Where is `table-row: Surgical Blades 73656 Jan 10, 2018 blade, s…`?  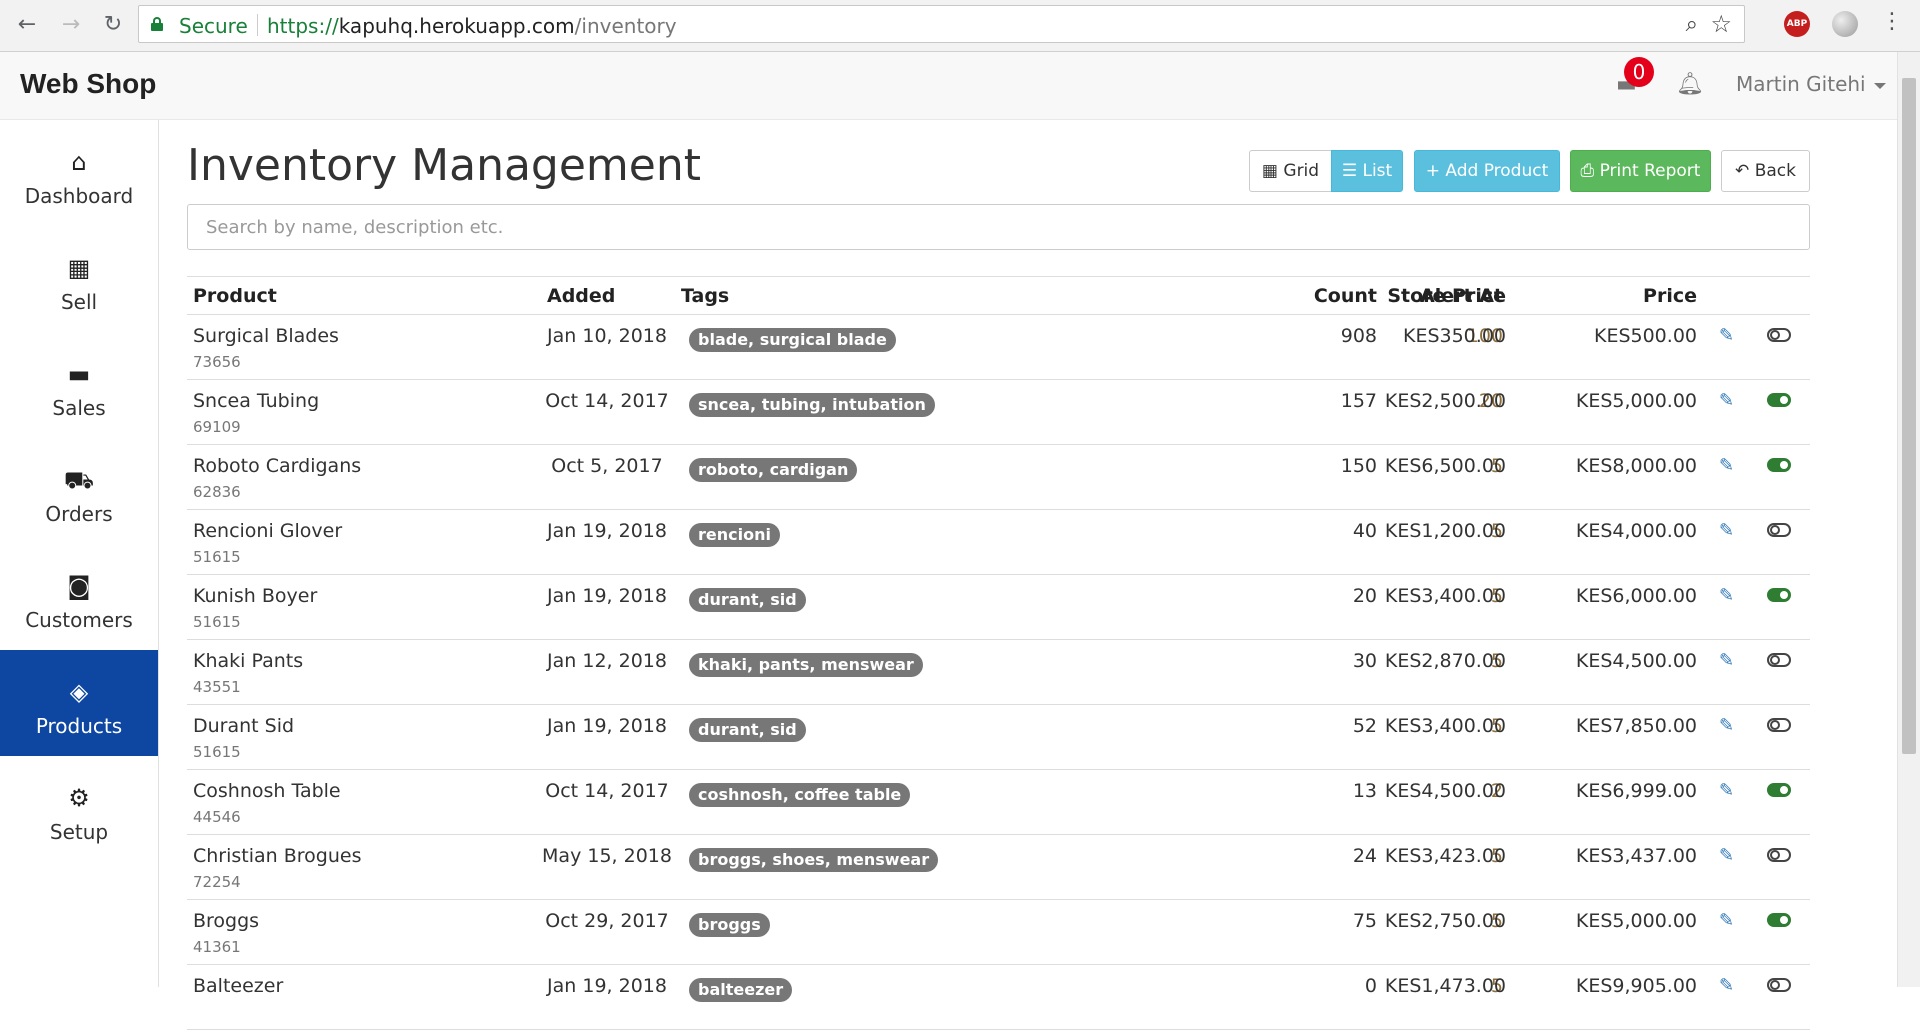
table-row: Surgical Blades 73656 Jan 10, 2018 blade, s… is located at coordinates (998, 347).